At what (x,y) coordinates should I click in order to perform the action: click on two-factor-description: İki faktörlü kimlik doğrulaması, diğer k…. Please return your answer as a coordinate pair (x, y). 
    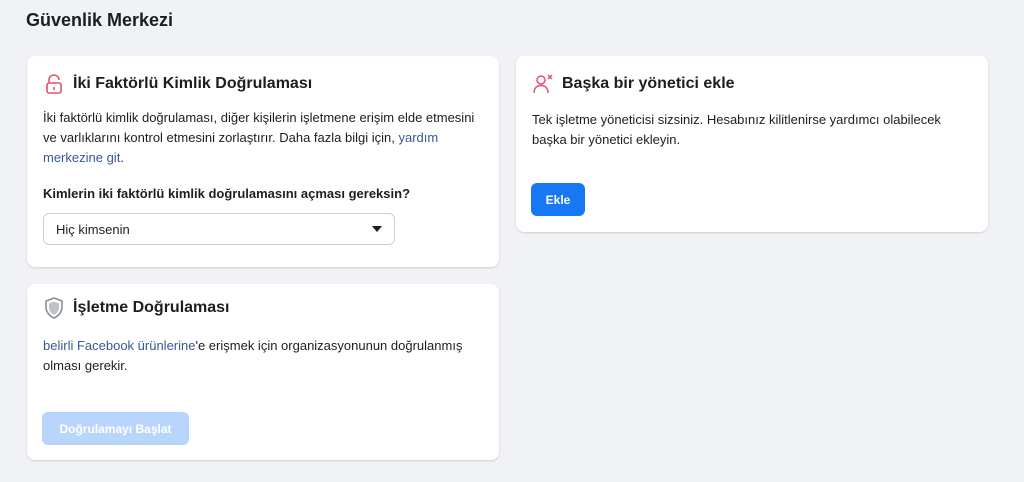
    Looking at the image, I should click on (263, 138).